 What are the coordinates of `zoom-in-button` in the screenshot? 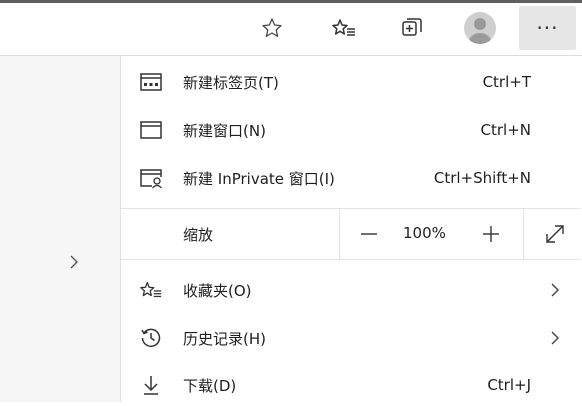 It's located at (491, 234).